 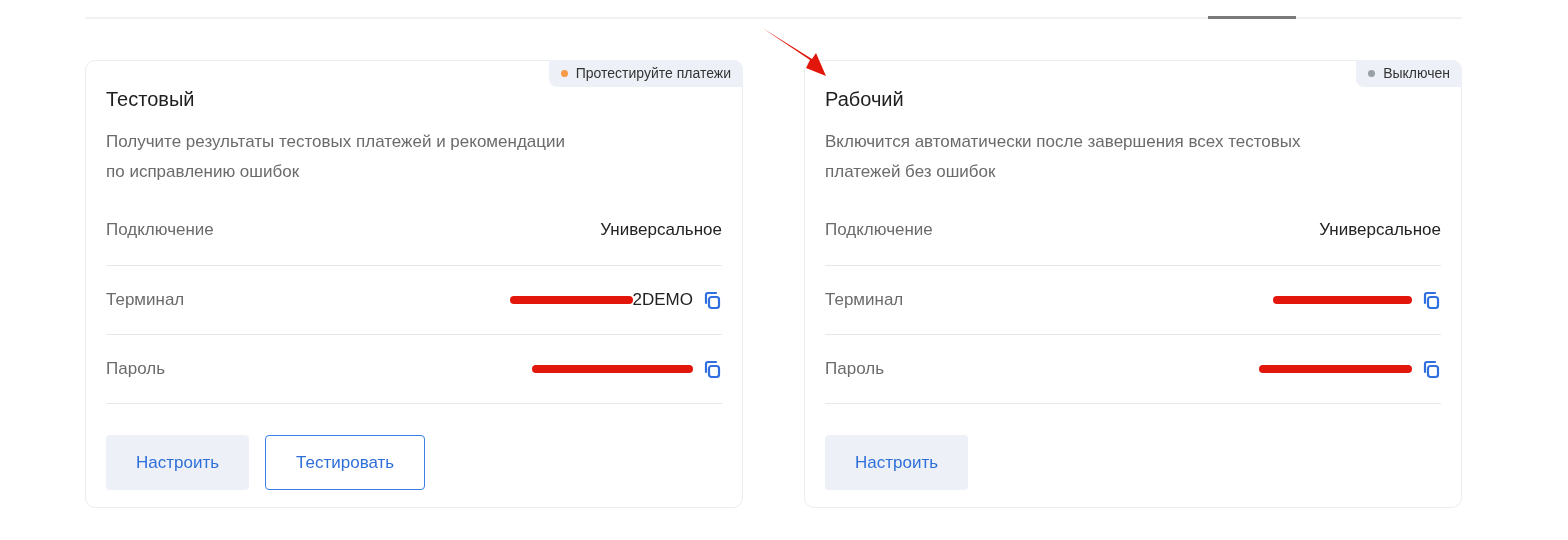 What do you see at coordinates (1409, 73) in the screenshot?
I see `status-badge: Выключен` at bounding box center [1409, 73].